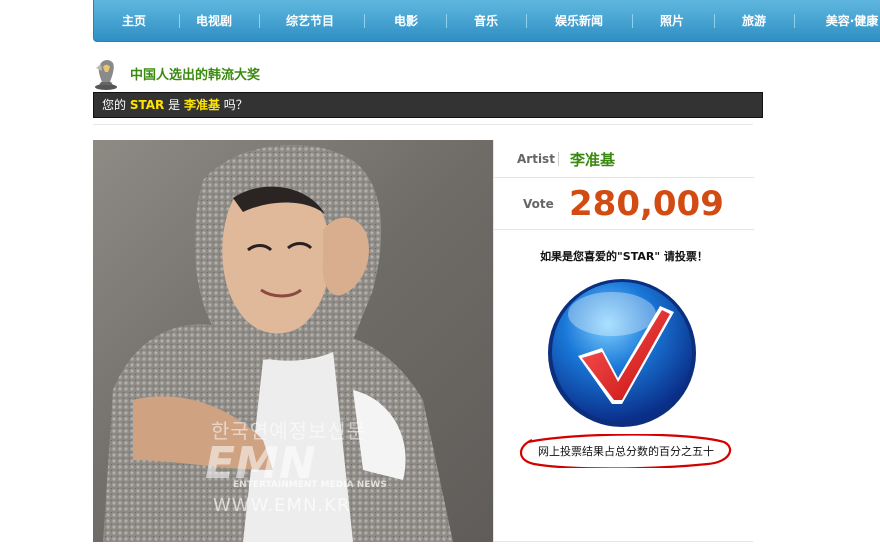 Image resolution: width=880 pixels, height=560 pixels. What do you see at coordinates (310, 485) in the screenshot?
I see `watermark-subtitle: ENTERTAINMENT MEDIA NEWS` at bounding box center [310, 485].